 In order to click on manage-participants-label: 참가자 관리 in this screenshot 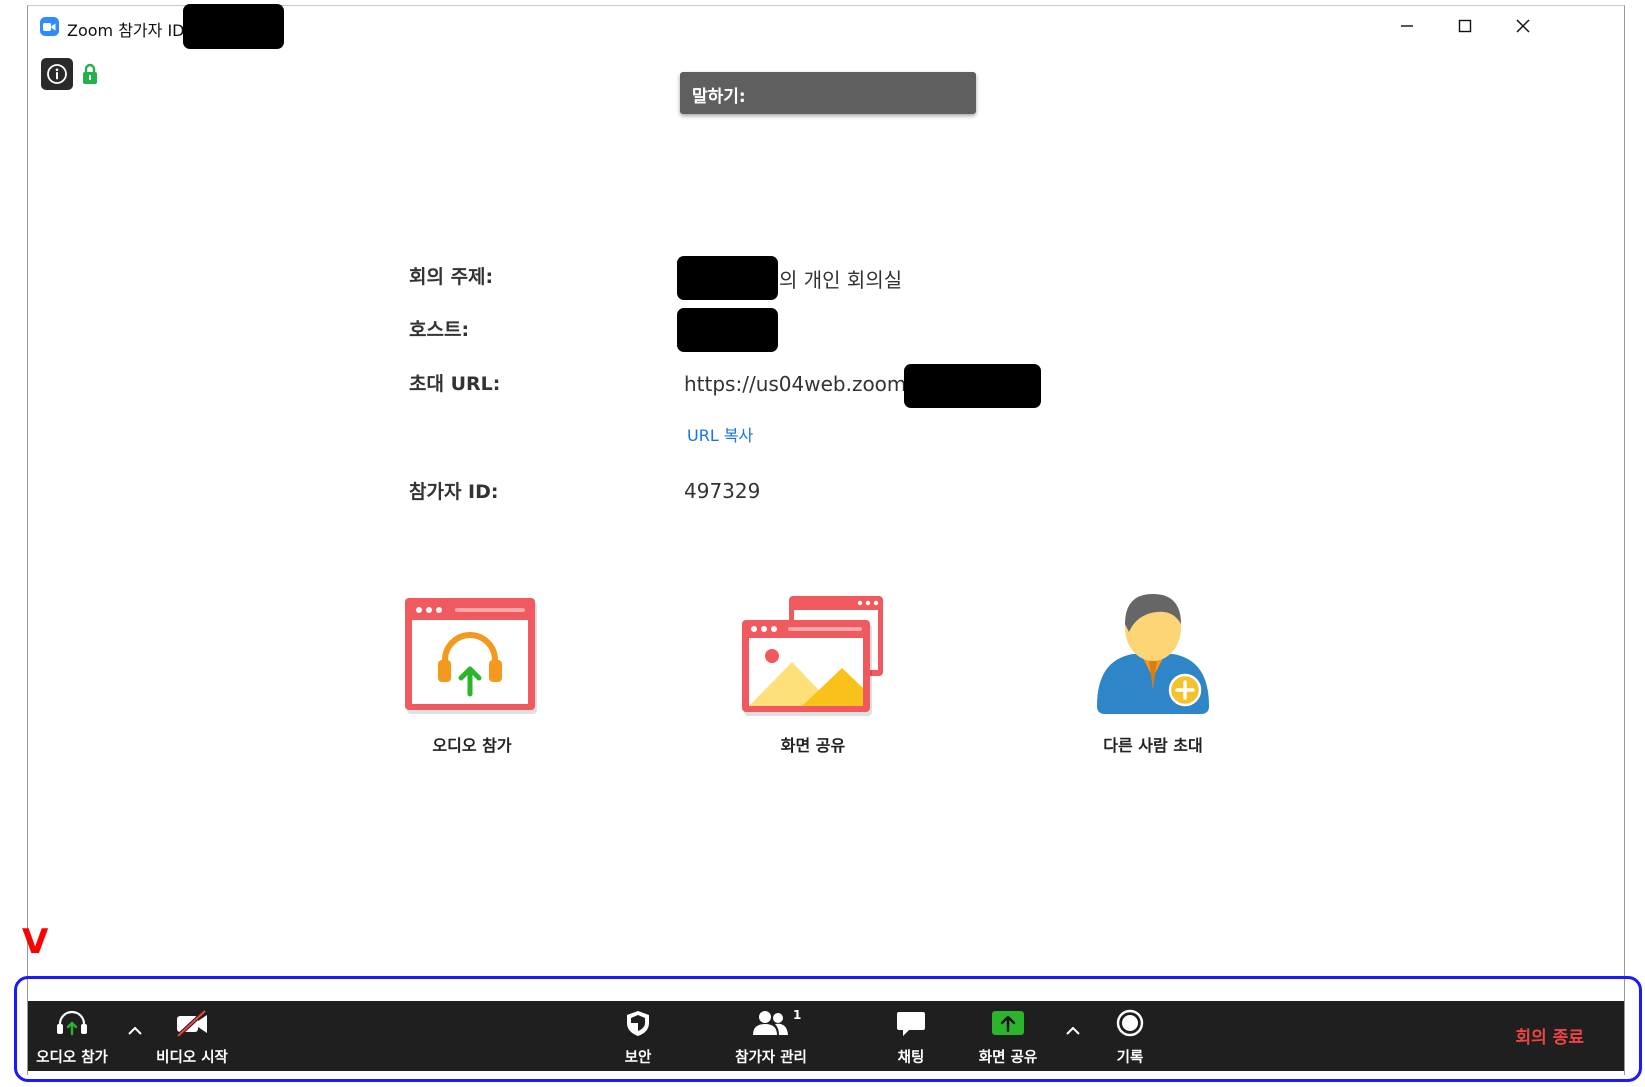, I will do `click(771, 1058)`.